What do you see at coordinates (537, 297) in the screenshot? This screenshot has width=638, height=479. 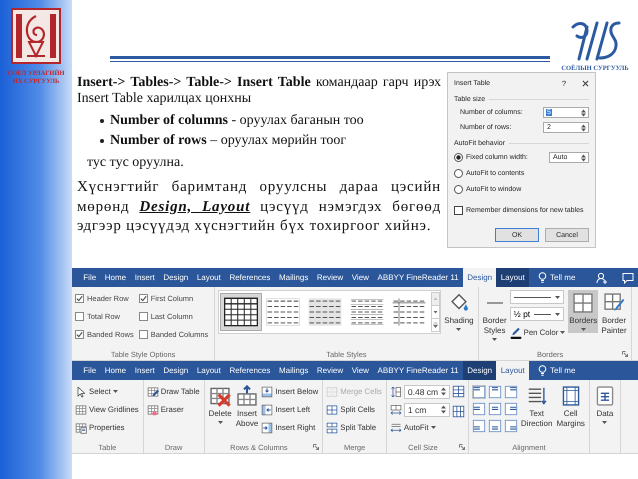 I see `border-dropdown` at bounding box center [537, 297].